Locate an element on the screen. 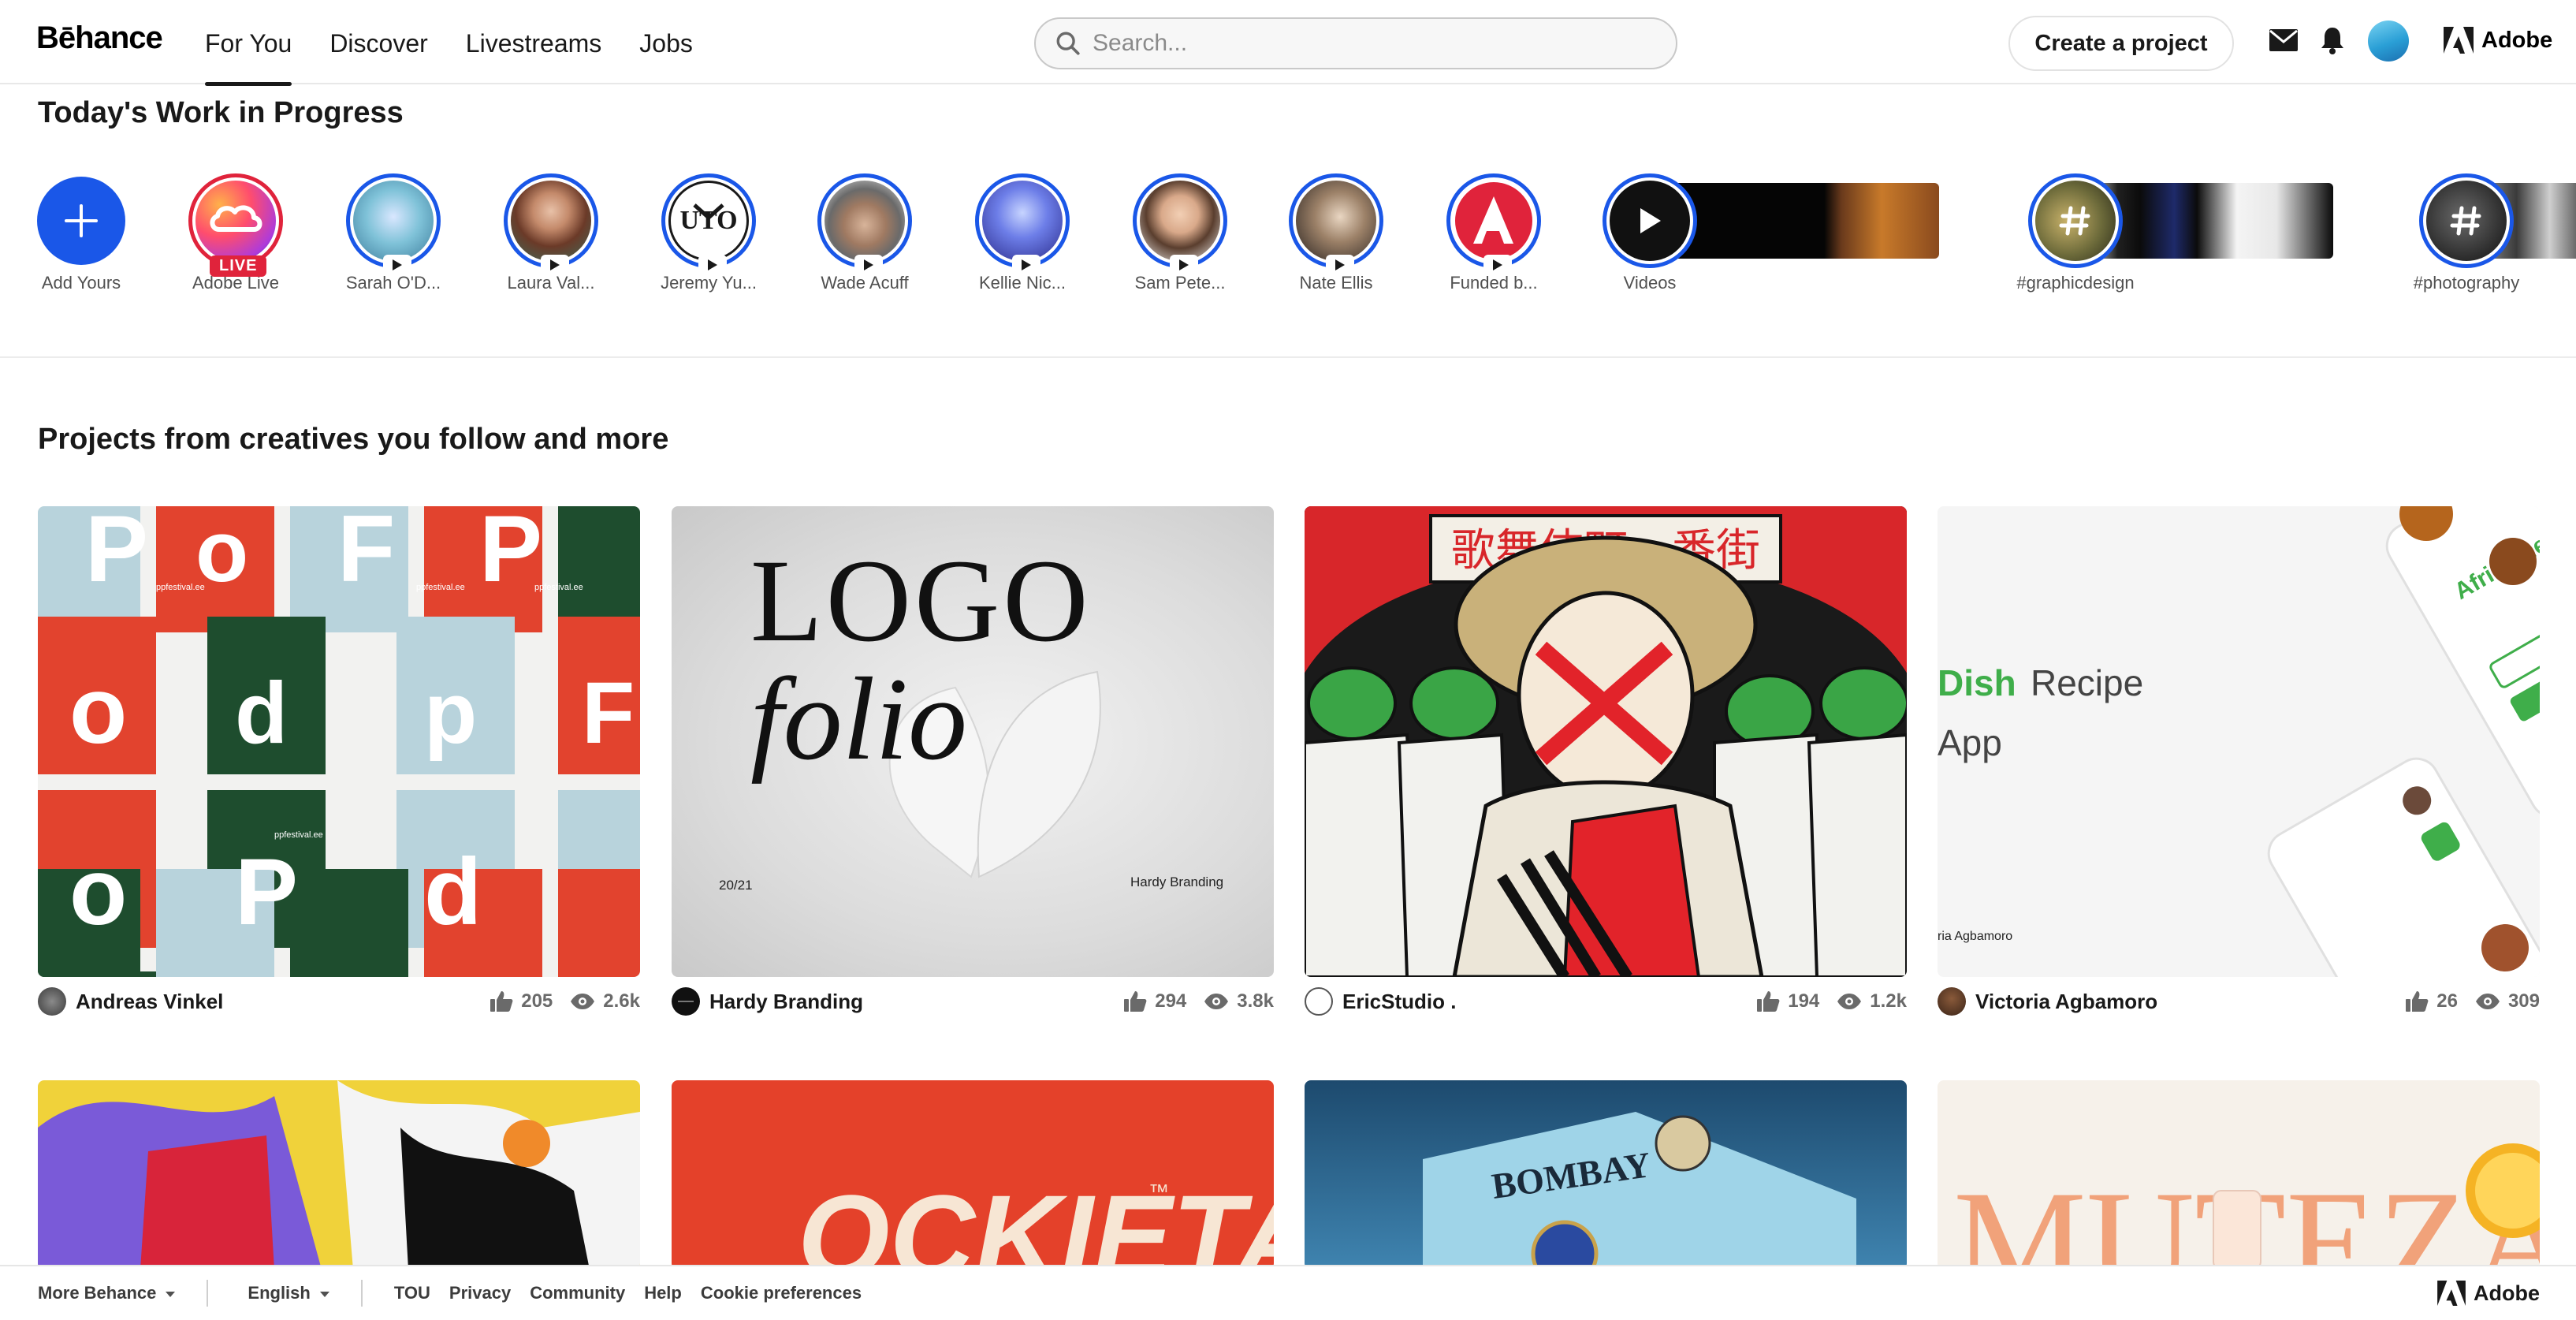 Image resolution: width=2576 pixels, height=1320 pixels. behance-logo: Bēhance is located at coordinates (99, 38).